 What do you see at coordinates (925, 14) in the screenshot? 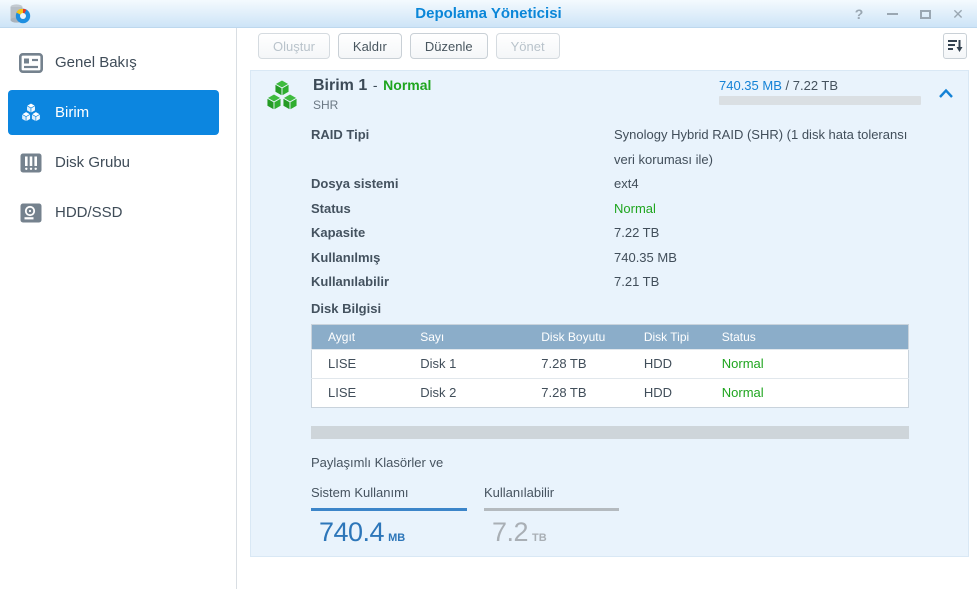
I see `maximize-icon` at bounding box center [925, 14].